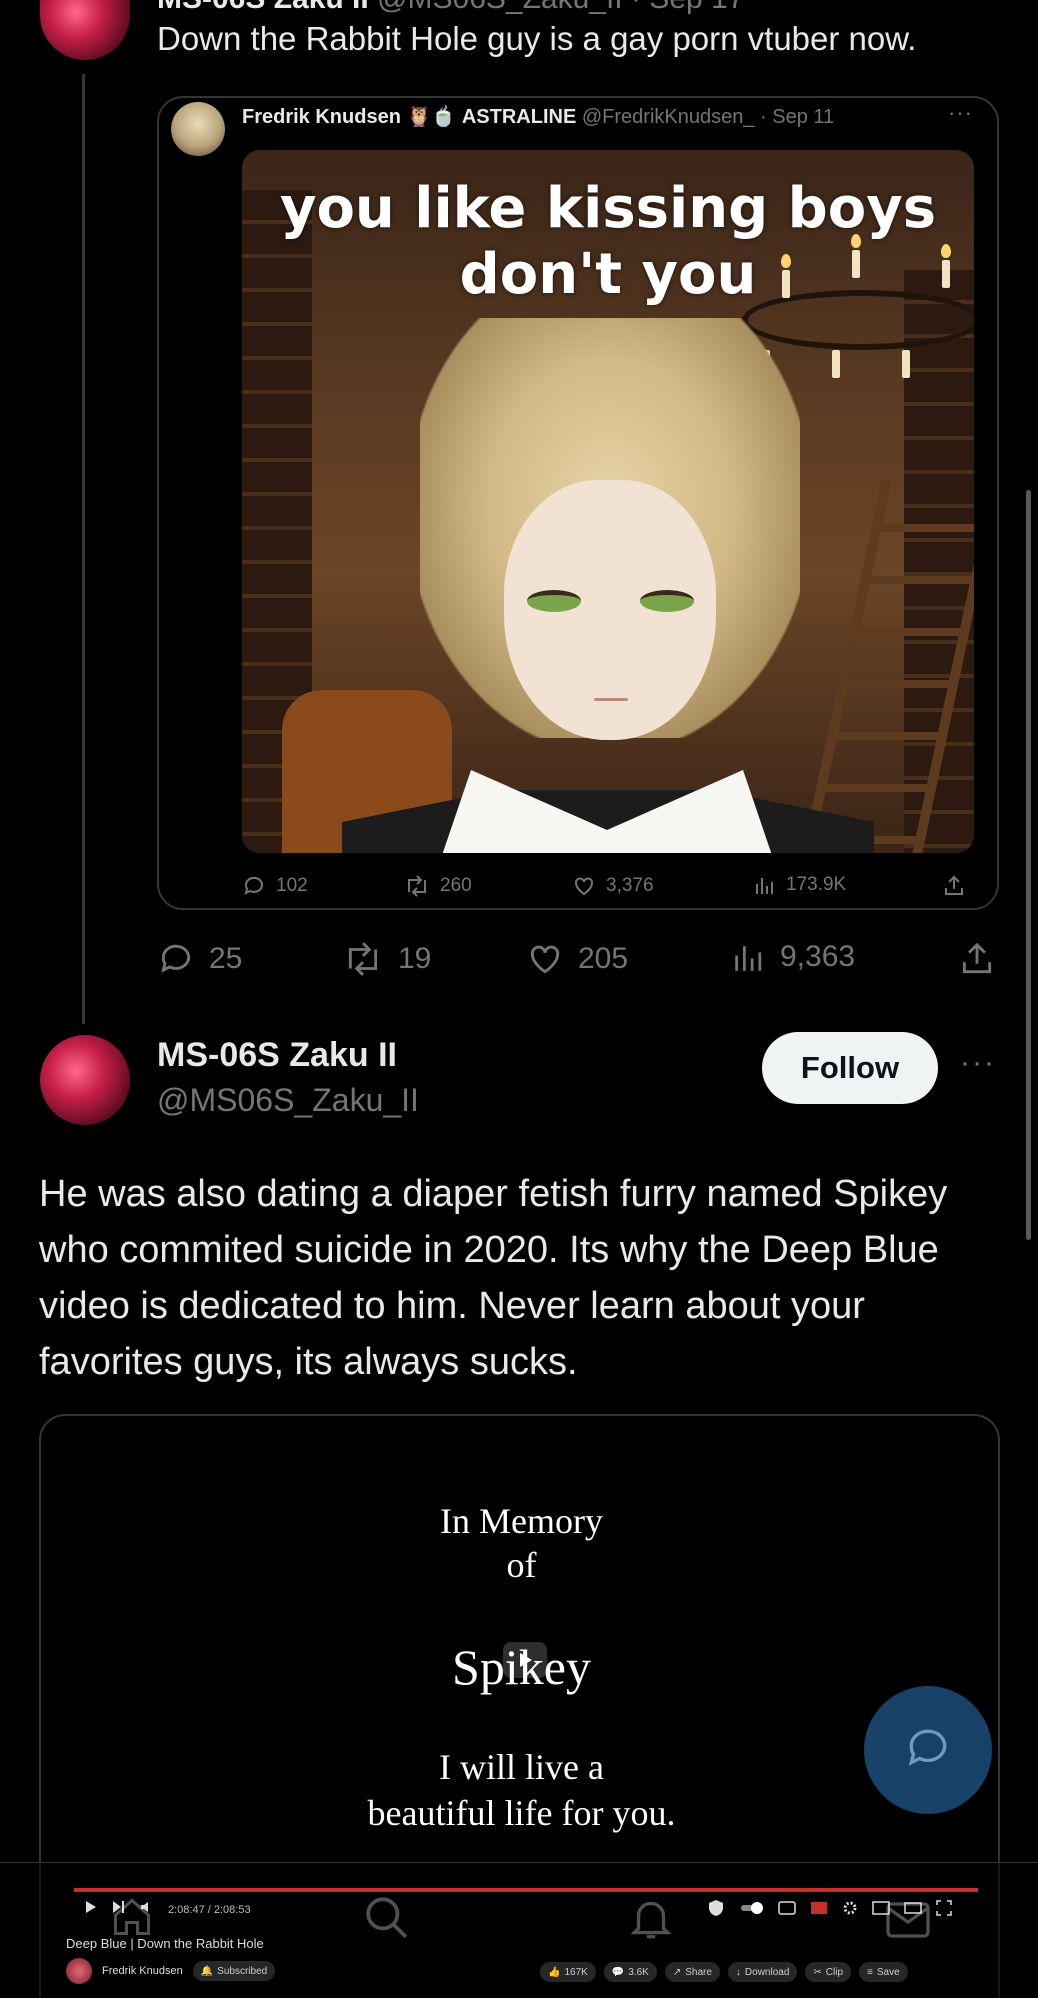 Image resolution: width=1038 pixels, height=1998 pixels. Describe the element at coordinates (207, 1971) in the screenshot. I see `bell-small-icon: 🔔` at that location.